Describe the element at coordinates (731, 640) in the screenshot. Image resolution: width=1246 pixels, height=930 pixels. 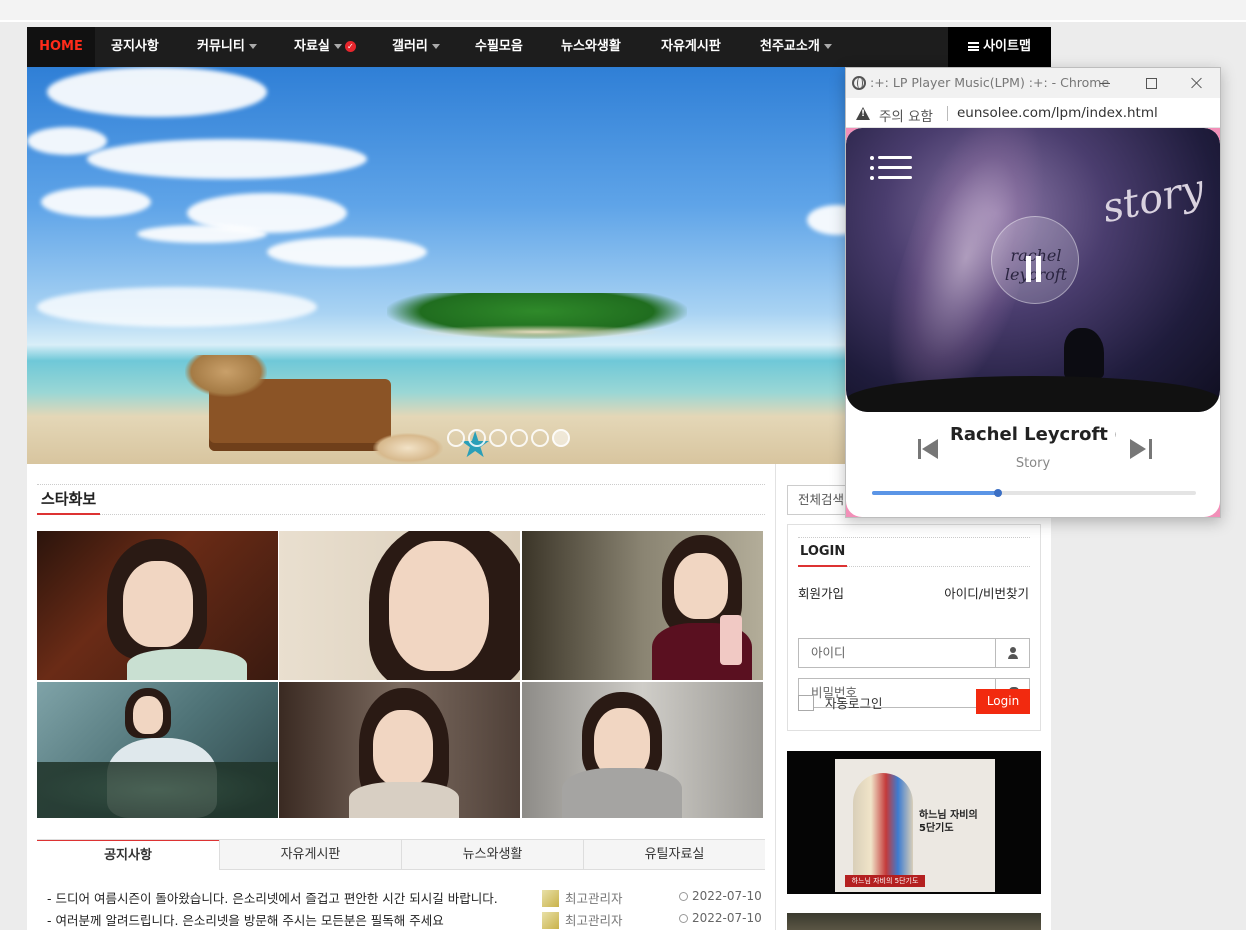
I see `photo-drink` at that location.